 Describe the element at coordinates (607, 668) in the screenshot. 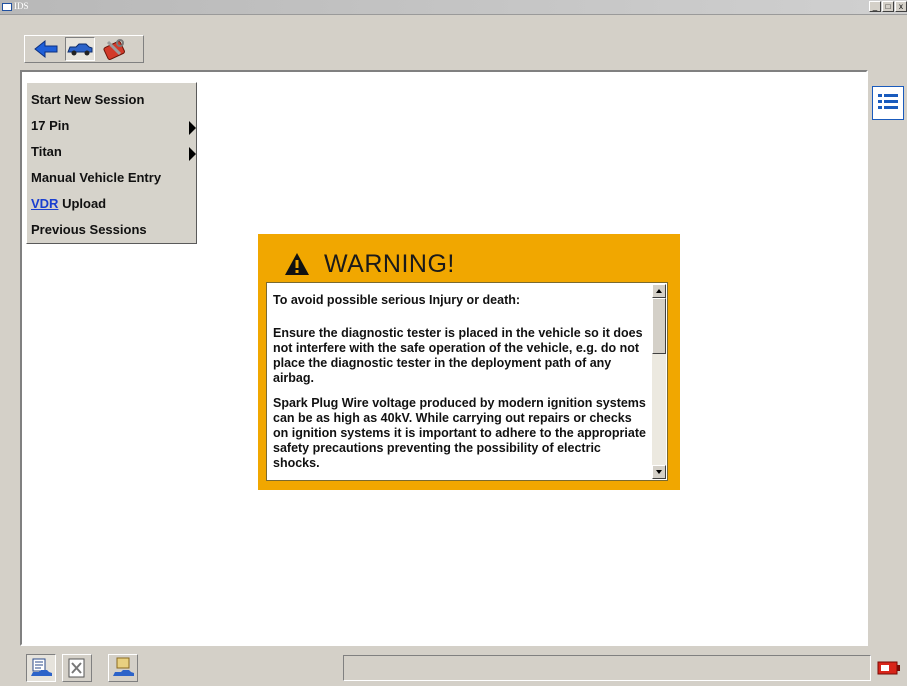

I see `status-field` at that location.